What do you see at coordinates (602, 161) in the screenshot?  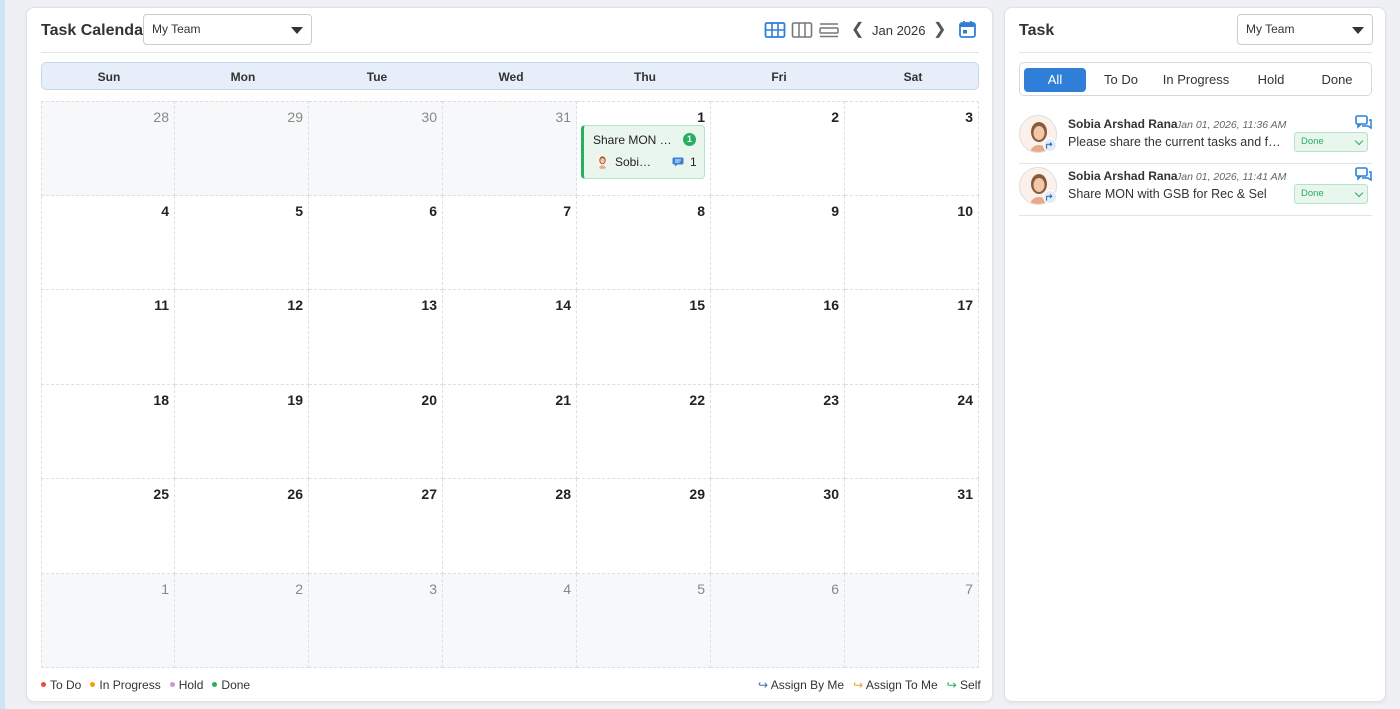 I see `avatar` at bounding box center [602, 161].